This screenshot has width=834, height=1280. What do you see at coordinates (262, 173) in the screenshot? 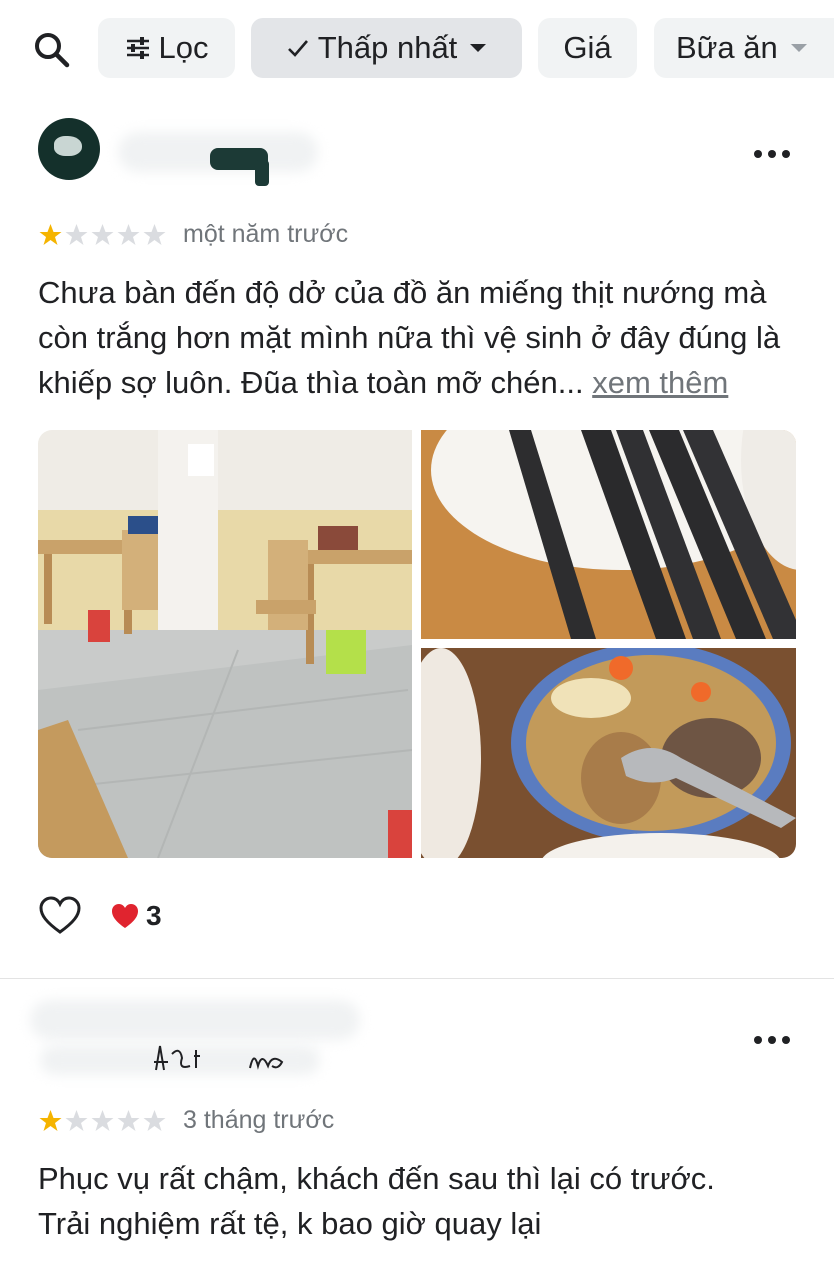
I see `reviewer-name-scribble-tail` at bounding box center [262, 173].